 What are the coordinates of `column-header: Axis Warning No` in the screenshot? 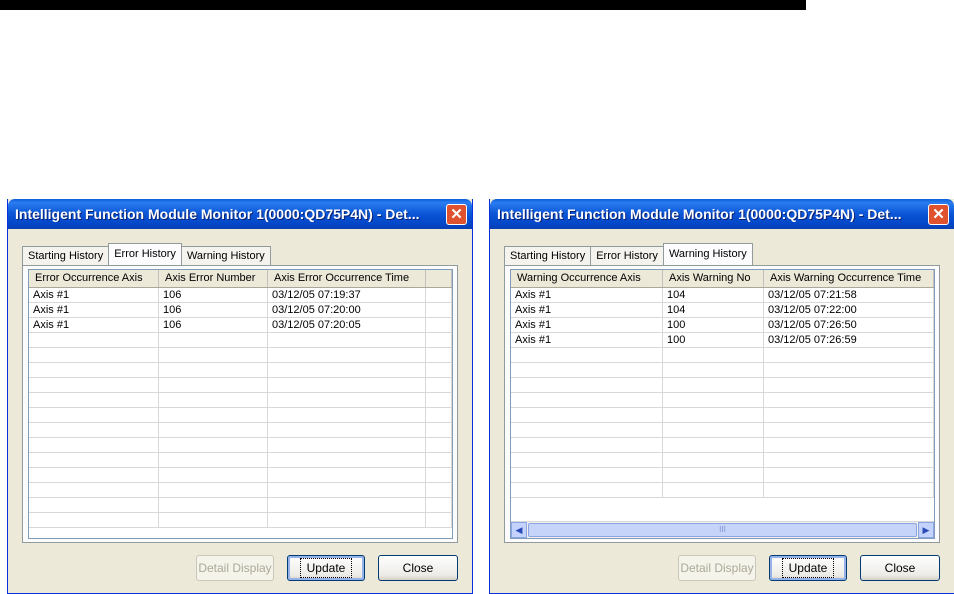 It's located at (713, 278).